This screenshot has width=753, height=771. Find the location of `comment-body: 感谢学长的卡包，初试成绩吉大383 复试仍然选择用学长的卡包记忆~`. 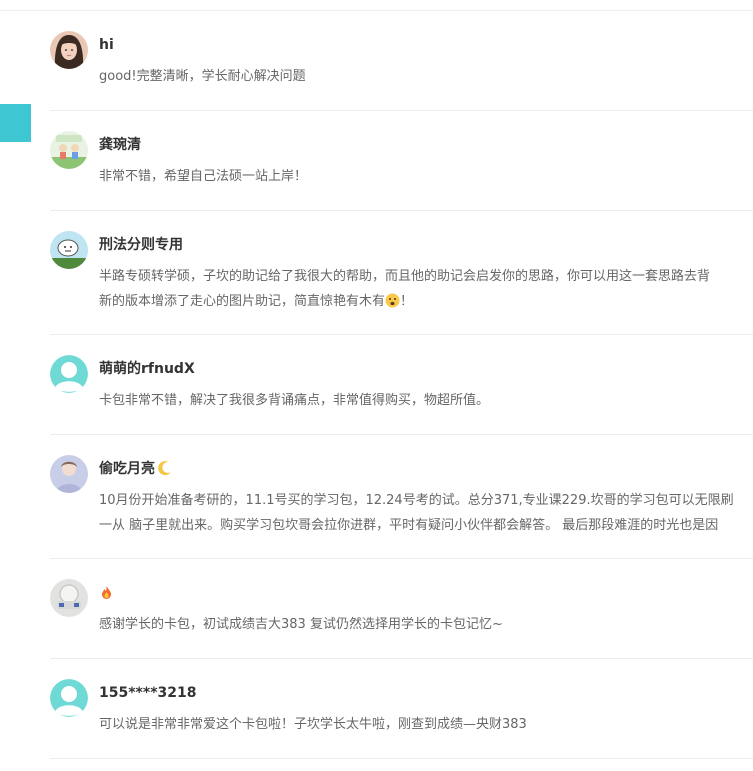

comment-body: 感谢学长的卡包，初试成绩吉大383 复试仍然选择用学长的卡包记忆~ is located at coordinates (426, 609).